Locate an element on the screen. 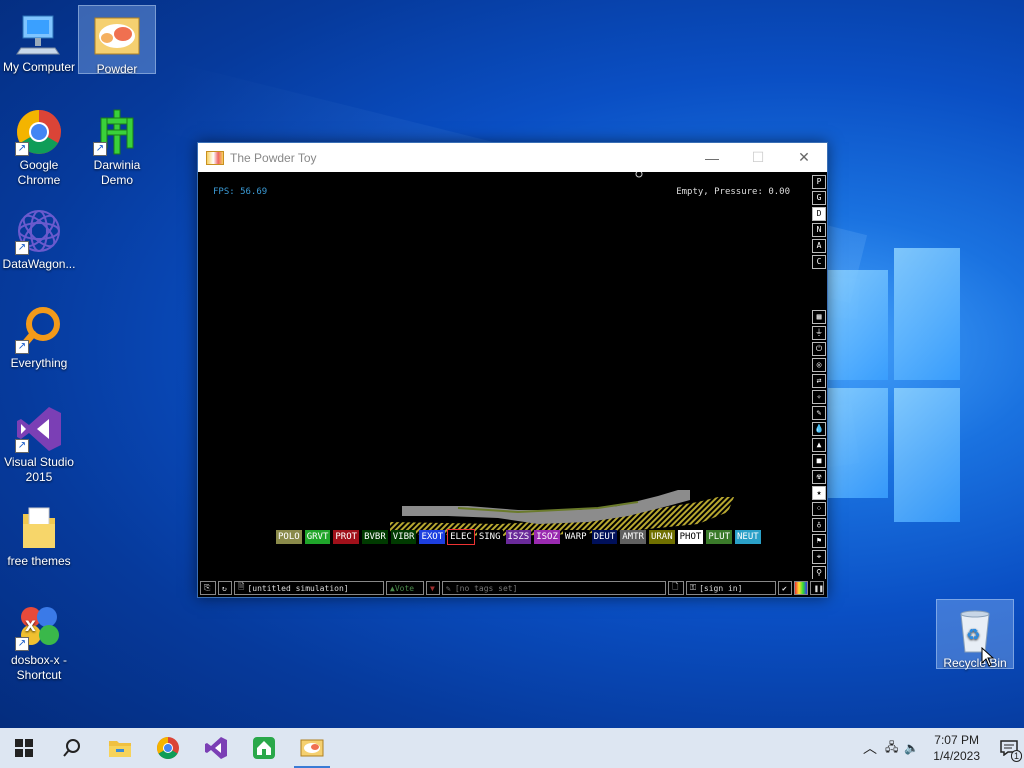 Image resolution: width=1024 pixels, height=768 pixels. category-sensors-icon: ◎ is located at coordinates (819, 365).